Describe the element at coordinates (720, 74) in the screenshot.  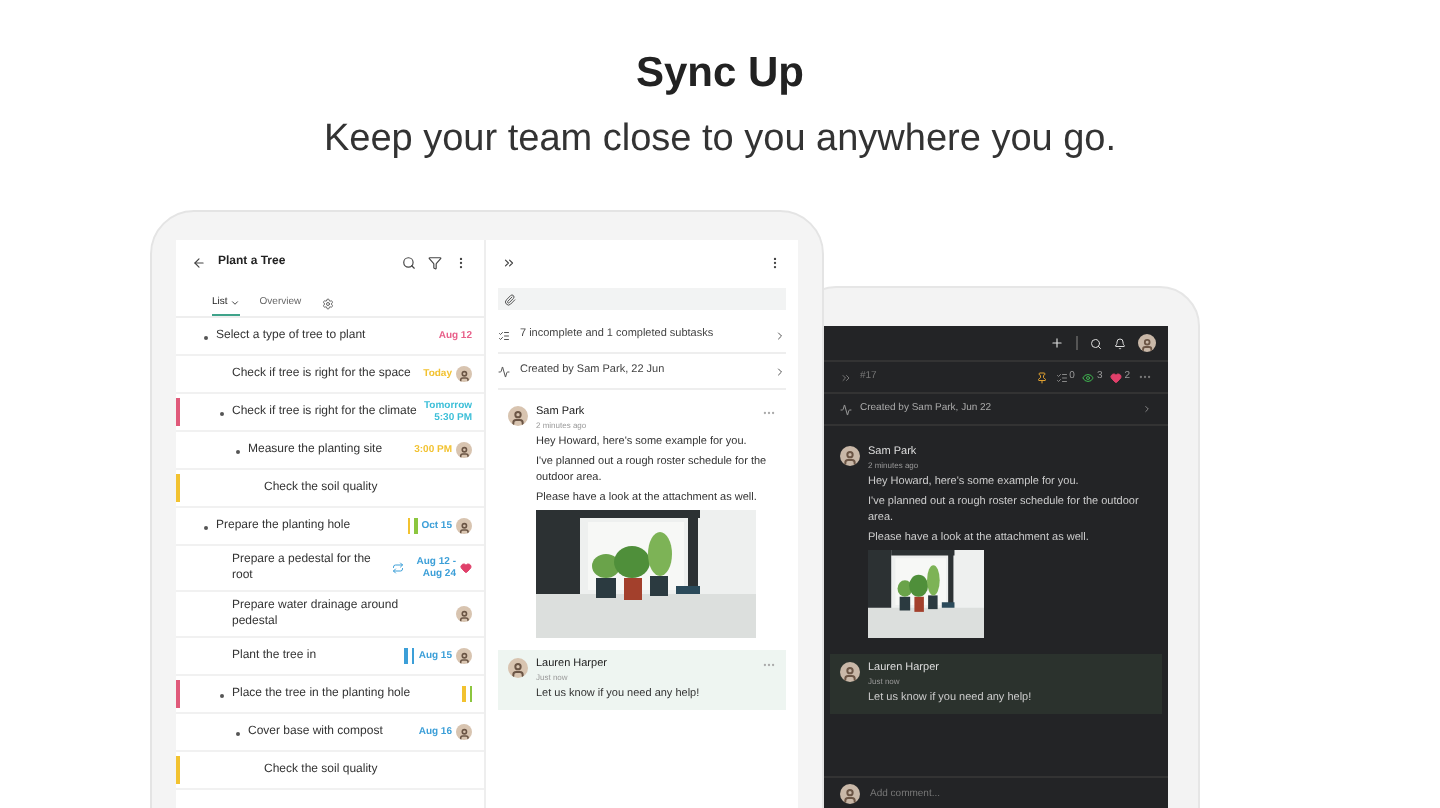
I see `headline: Sync Up` at that location.